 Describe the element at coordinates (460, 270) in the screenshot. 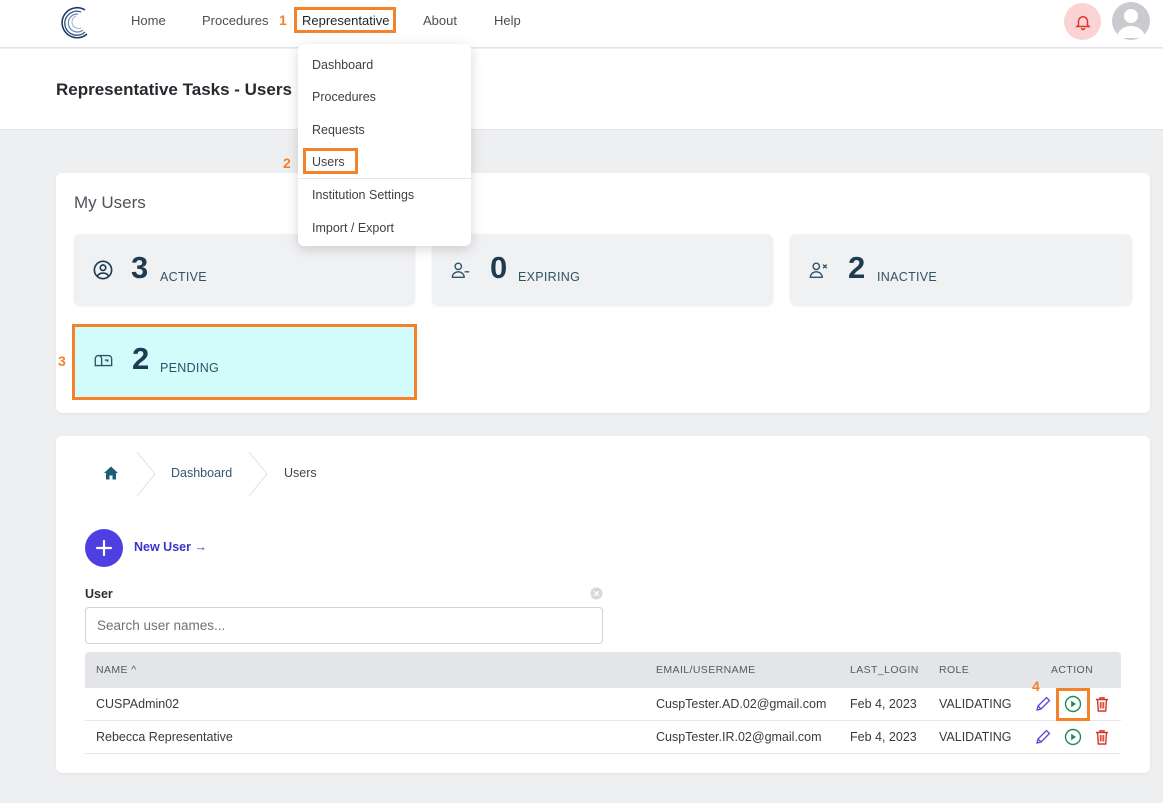

I see `user-minus-icon` at that location.